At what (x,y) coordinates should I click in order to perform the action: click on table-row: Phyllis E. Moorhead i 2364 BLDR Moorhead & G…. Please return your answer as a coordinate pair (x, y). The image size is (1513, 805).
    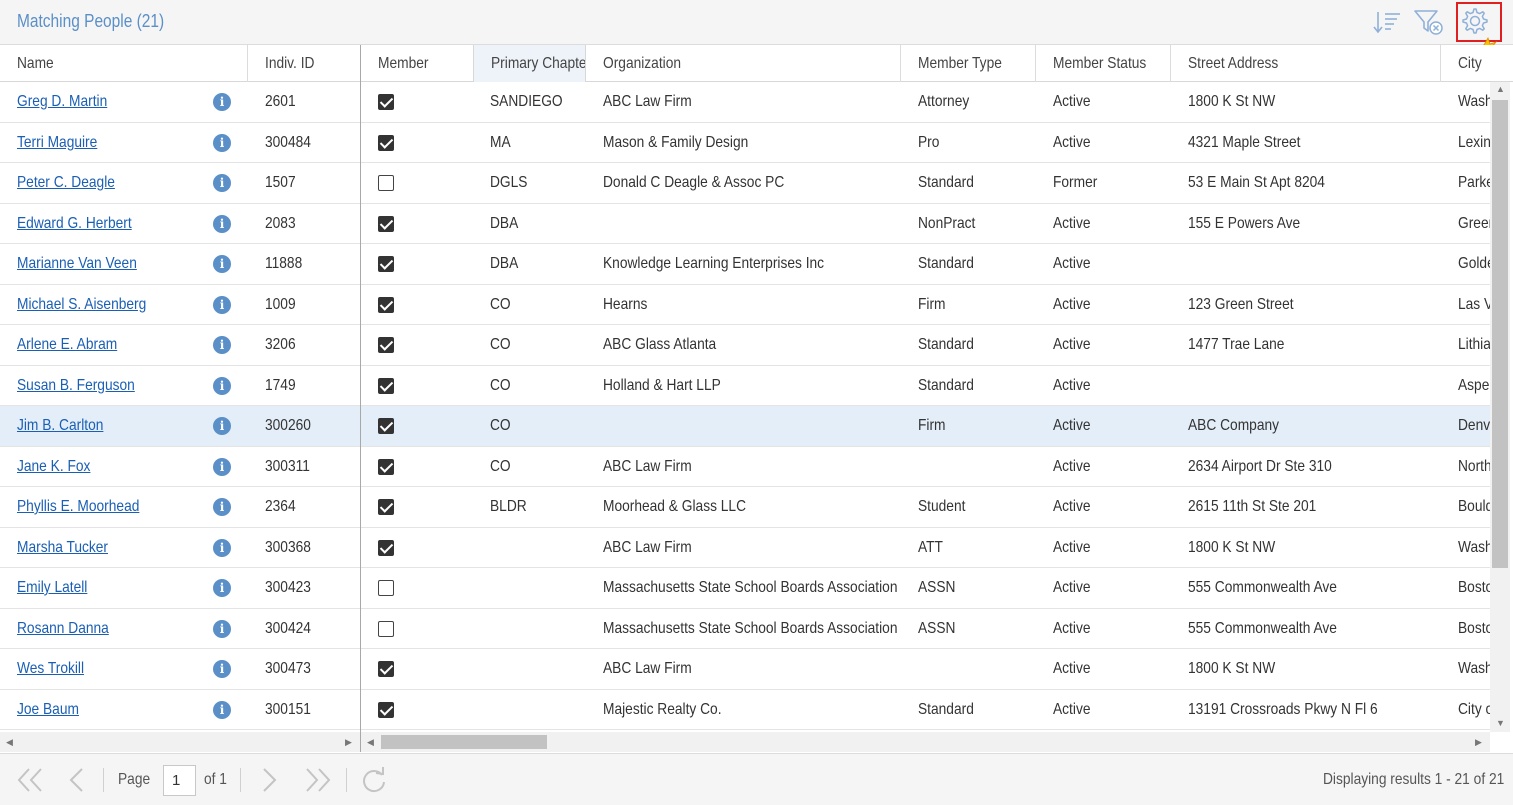
    Looking at the image, I should click on (745, 507).